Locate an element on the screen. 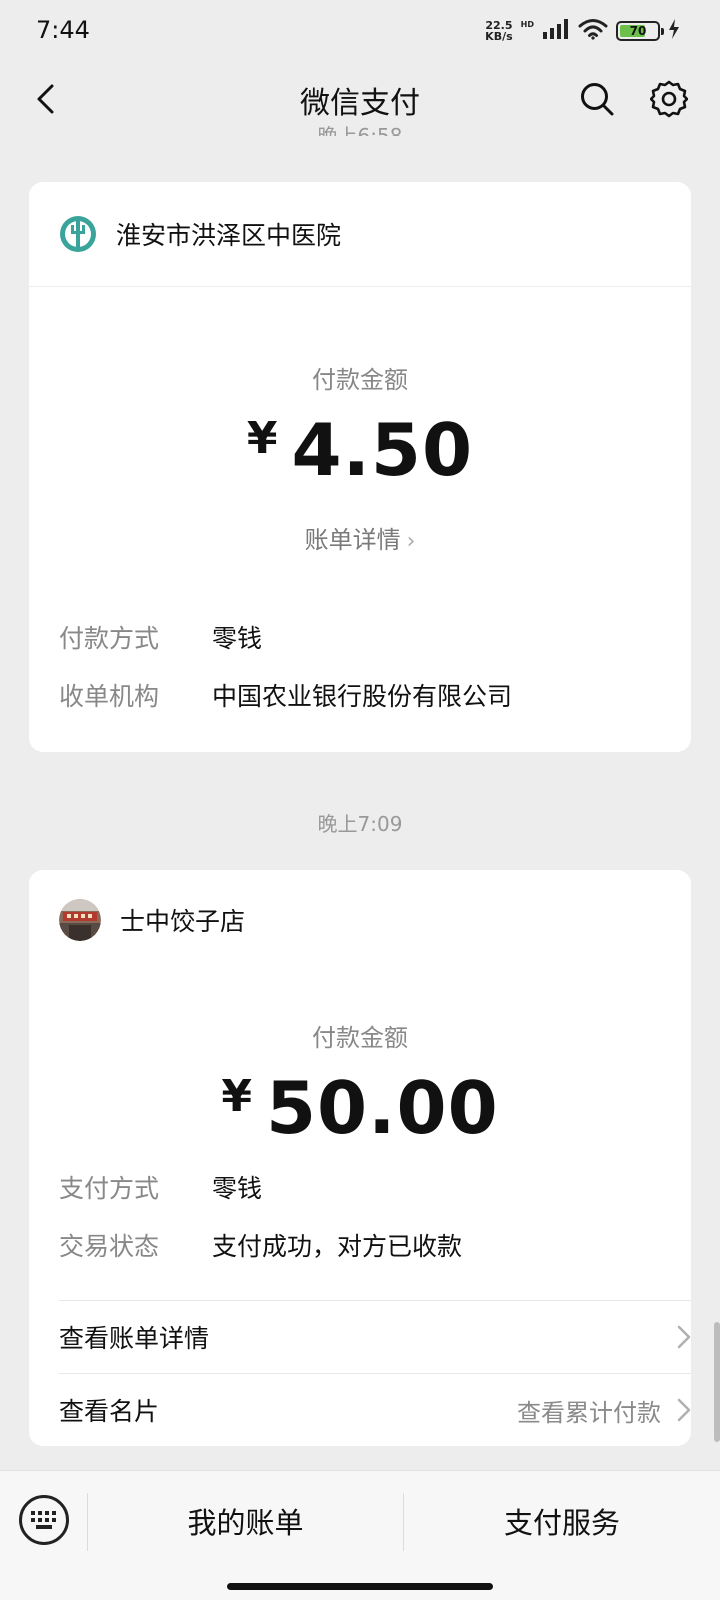 This screenshot has width=720, height=1600. home-indicator is located at coordinates (360, 1586).